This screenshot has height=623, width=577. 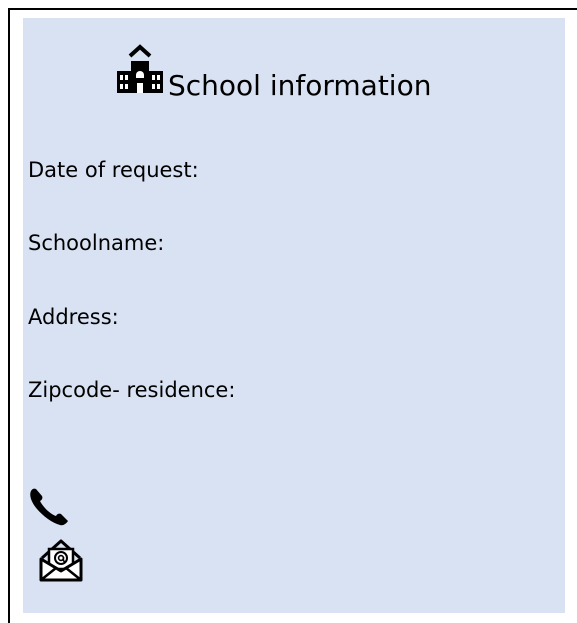 What do you see at coordinates (96, 243) in the screenshot?
I see `schoolname-label: Schoolname:` at bounding box center [96, 243].